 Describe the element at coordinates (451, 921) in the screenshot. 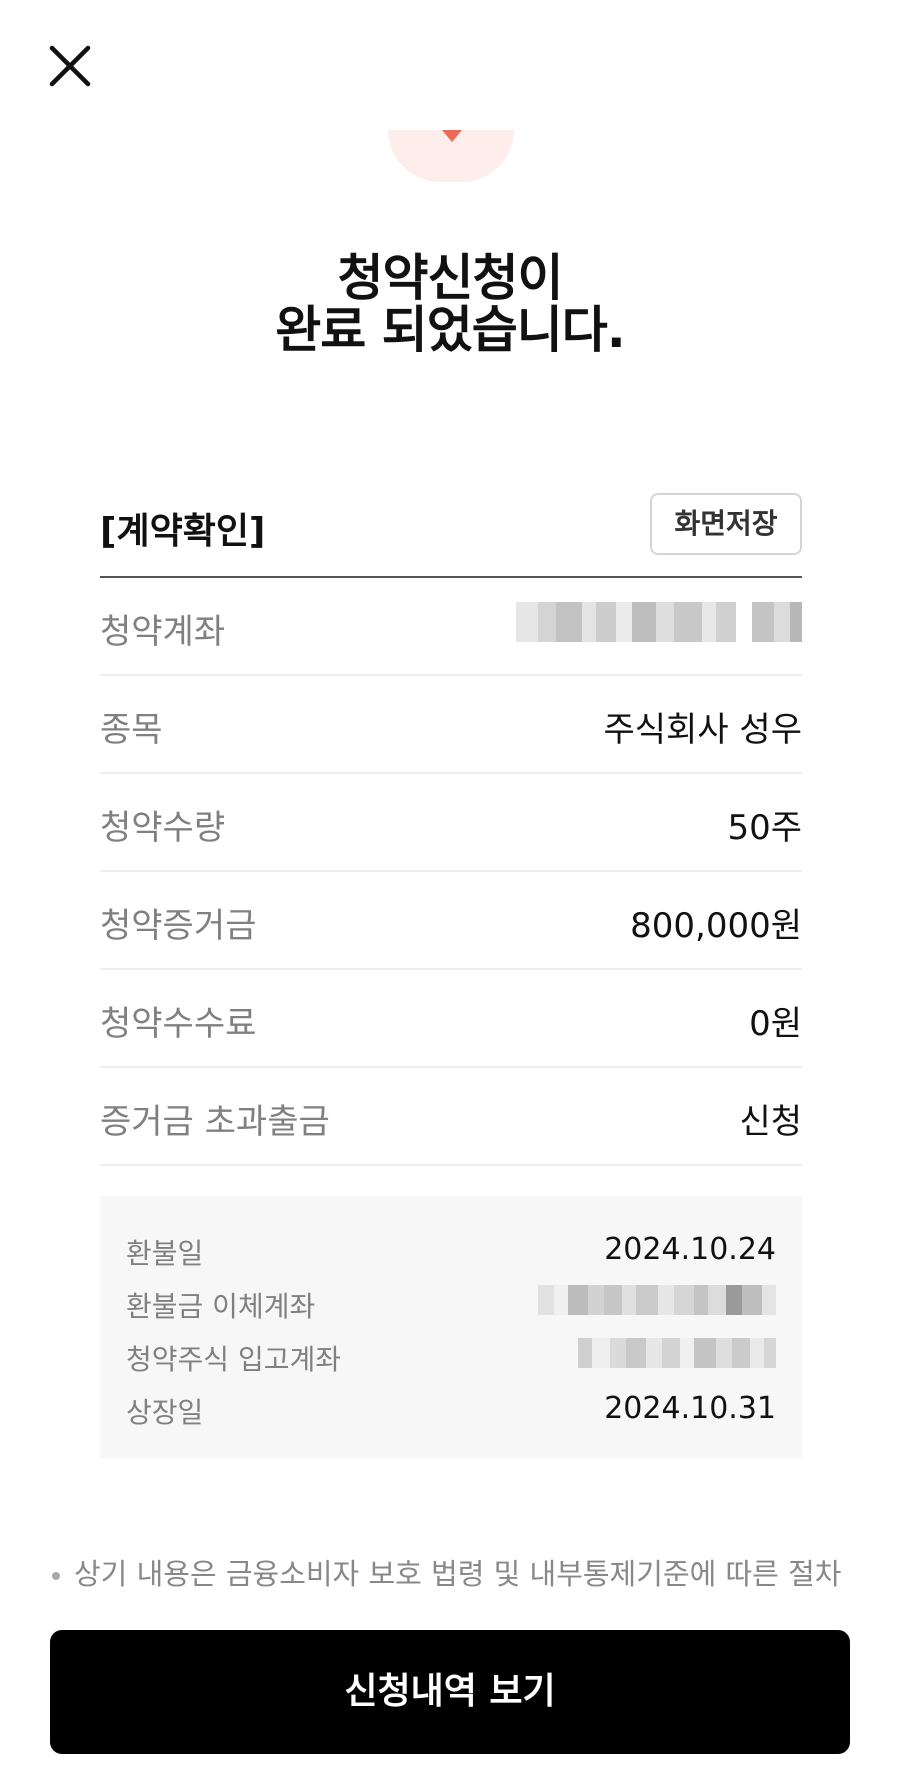

I see `detail-row-deposit: 청약증거금 800,000원` at that location.